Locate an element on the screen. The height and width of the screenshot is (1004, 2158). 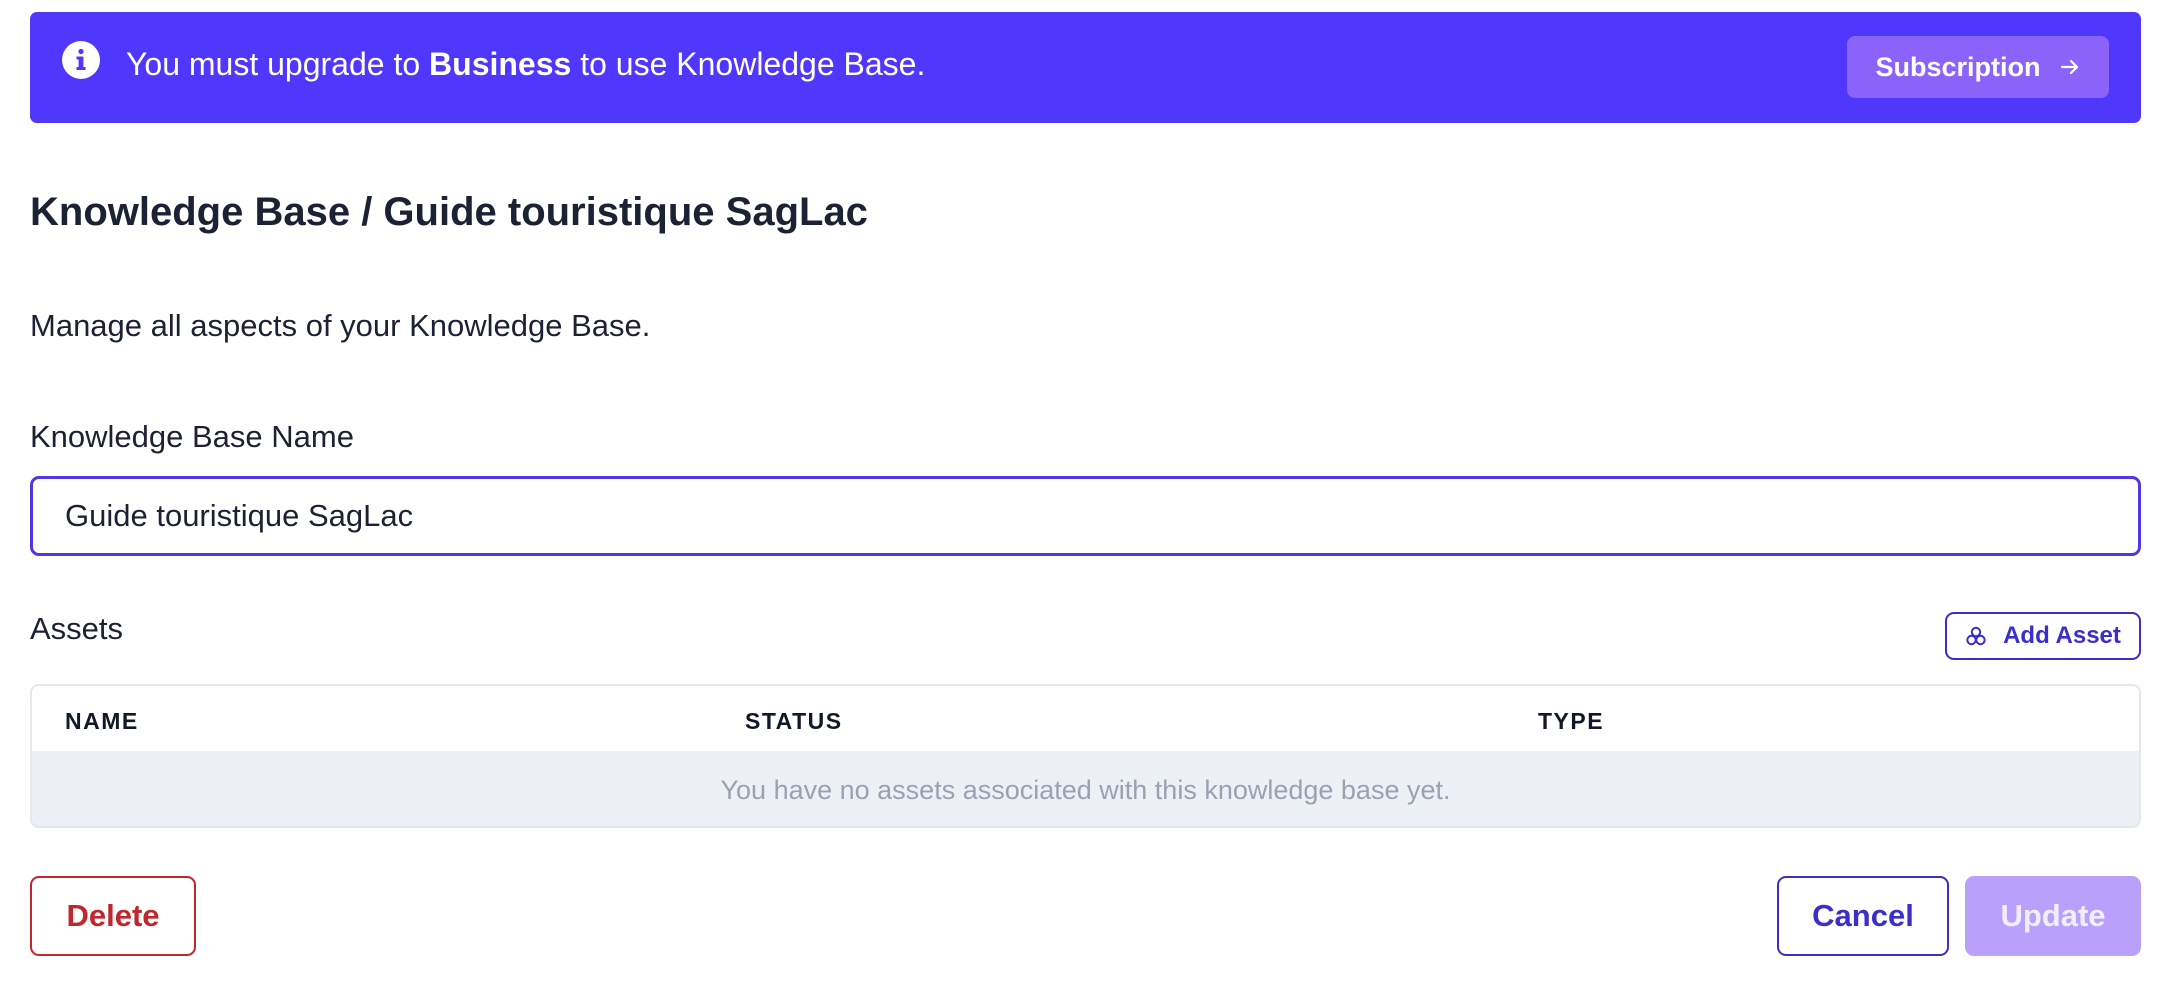
column-header-type: TYPE is located at coordinates (1571, 721).